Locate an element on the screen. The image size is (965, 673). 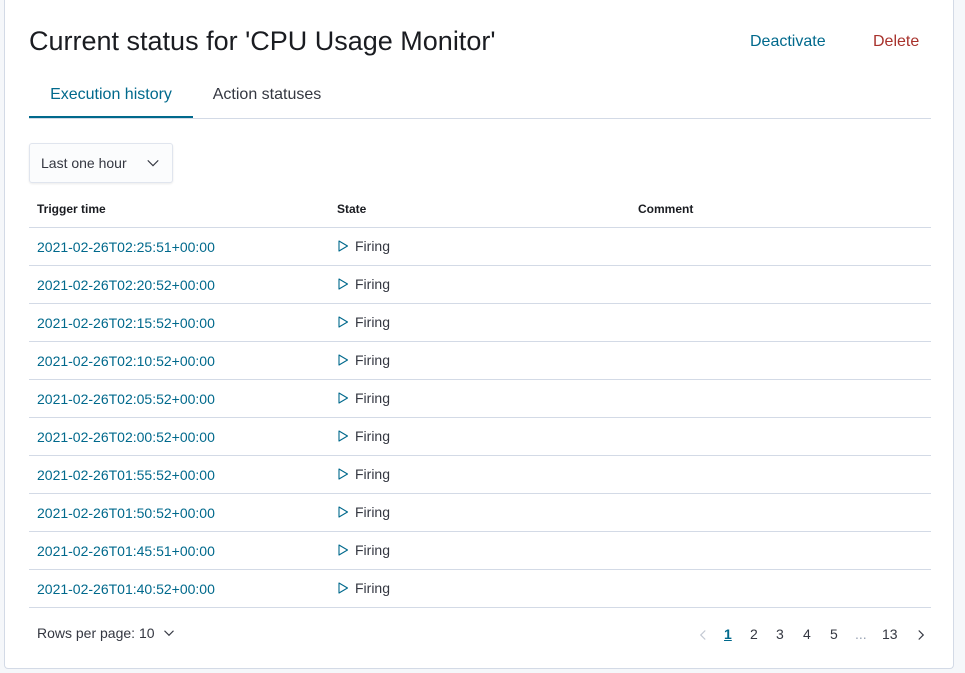
table-row: 2021-02-26T01:55:52+00:00 Firing is located at coordinates (480, 474).